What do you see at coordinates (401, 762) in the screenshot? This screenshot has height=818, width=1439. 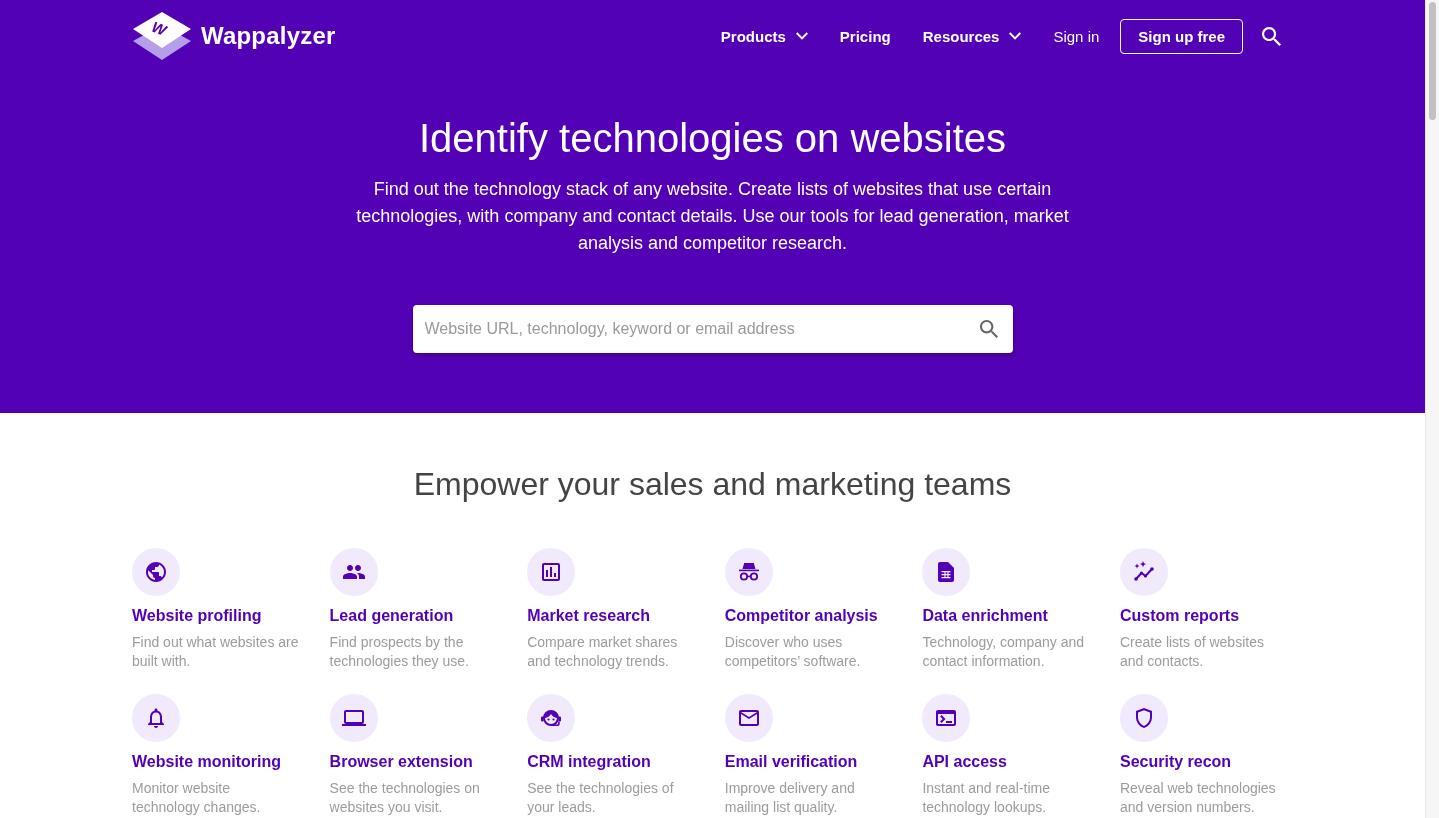 I see `feature-link: Browser extension` at bounding box center [401, 762].